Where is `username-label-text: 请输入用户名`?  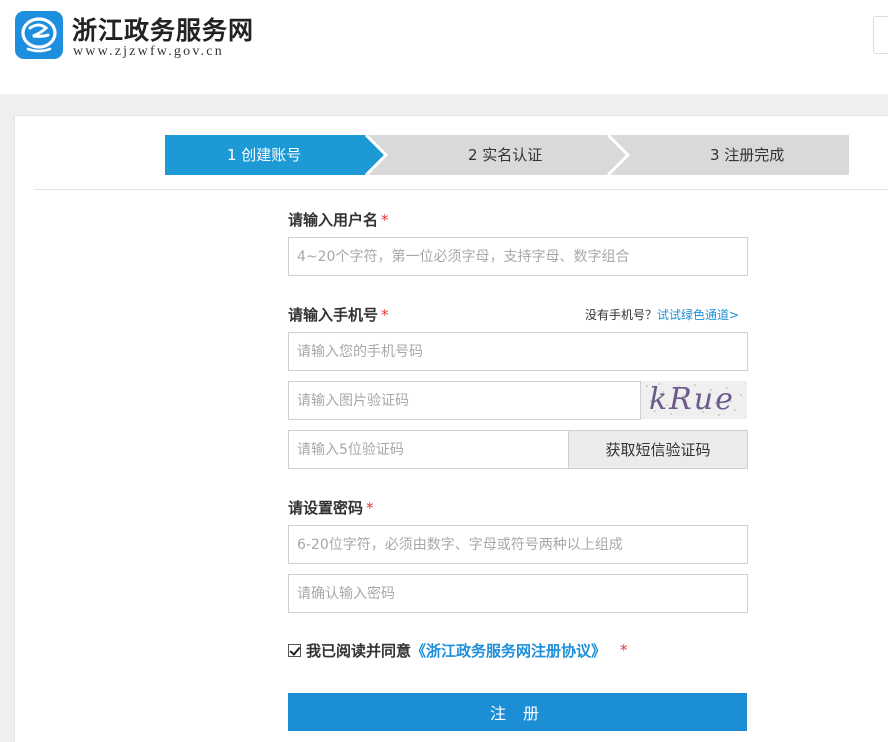
username-label-text: 请输入用户名 is located at coordinates (333, 220).